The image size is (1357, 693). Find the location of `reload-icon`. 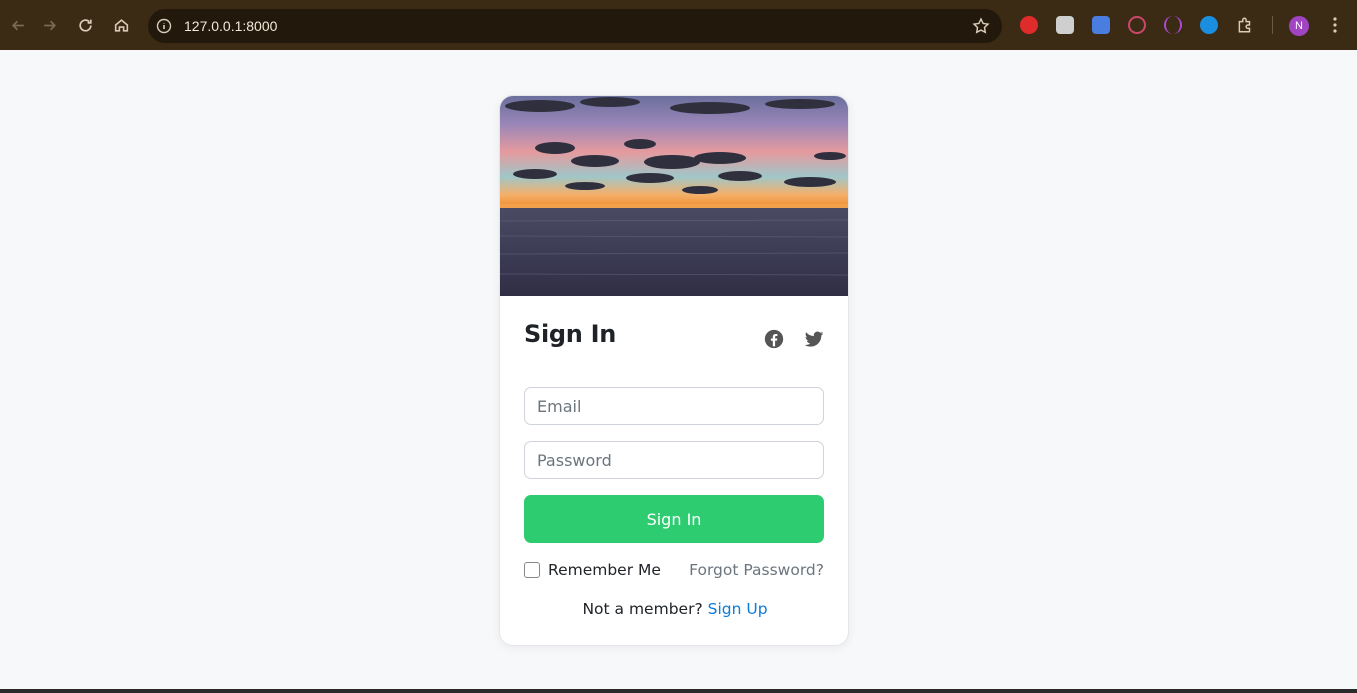

reload-icon is located at coordinates (85, 25).